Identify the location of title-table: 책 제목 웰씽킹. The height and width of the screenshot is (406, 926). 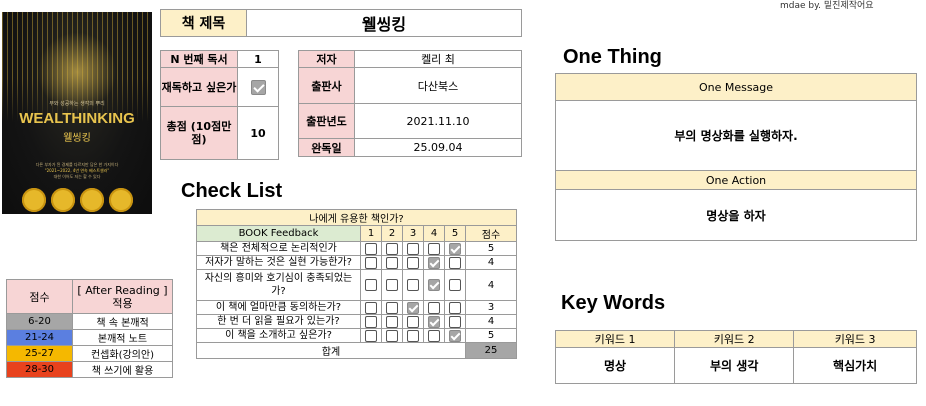
(341, 23).